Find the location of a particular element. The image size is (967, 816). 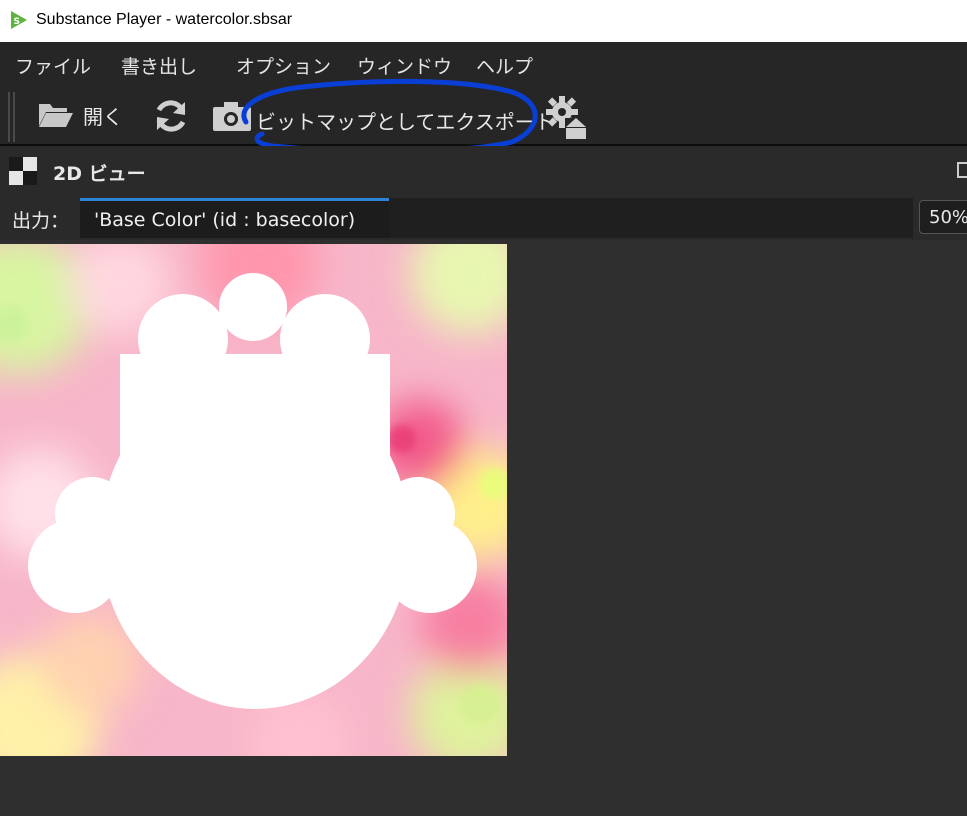

open-button: 開く is located at coordinates (80, 115).